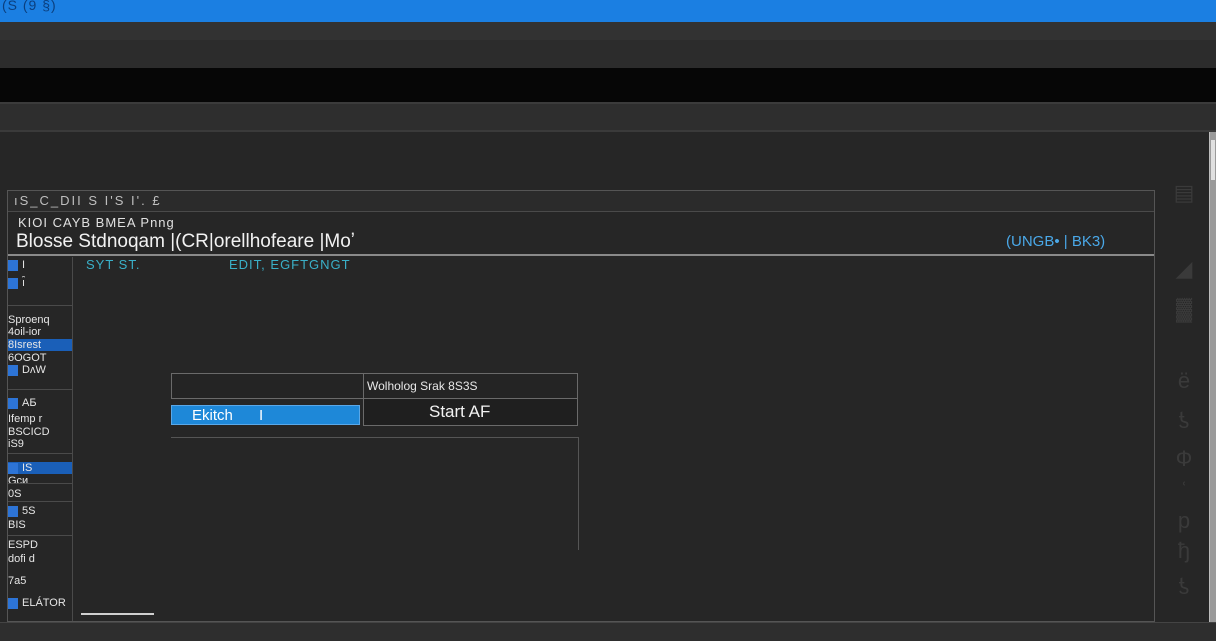 This screenshot has width=1216, height=641. What do you see at coordinates (40, 283) in the screenshot?
I see `sidebar-item: ı̑` at bounding box center [40, 283].